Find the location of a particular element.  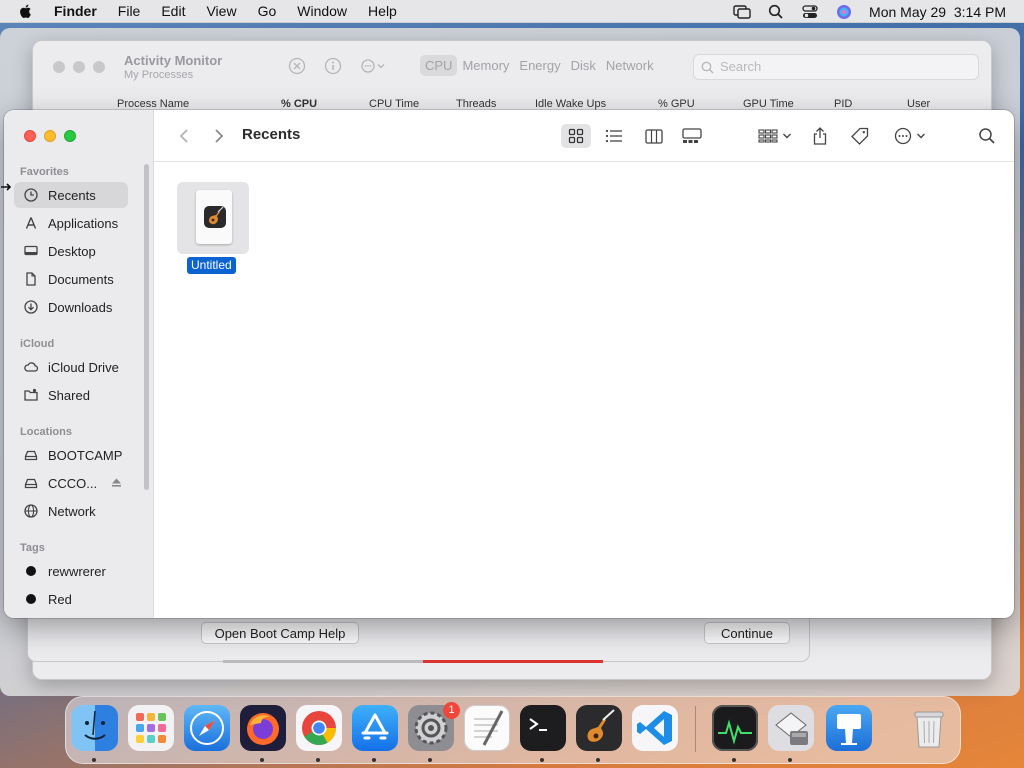

file-name-label: Untitled is located at coordinates (211, 265).